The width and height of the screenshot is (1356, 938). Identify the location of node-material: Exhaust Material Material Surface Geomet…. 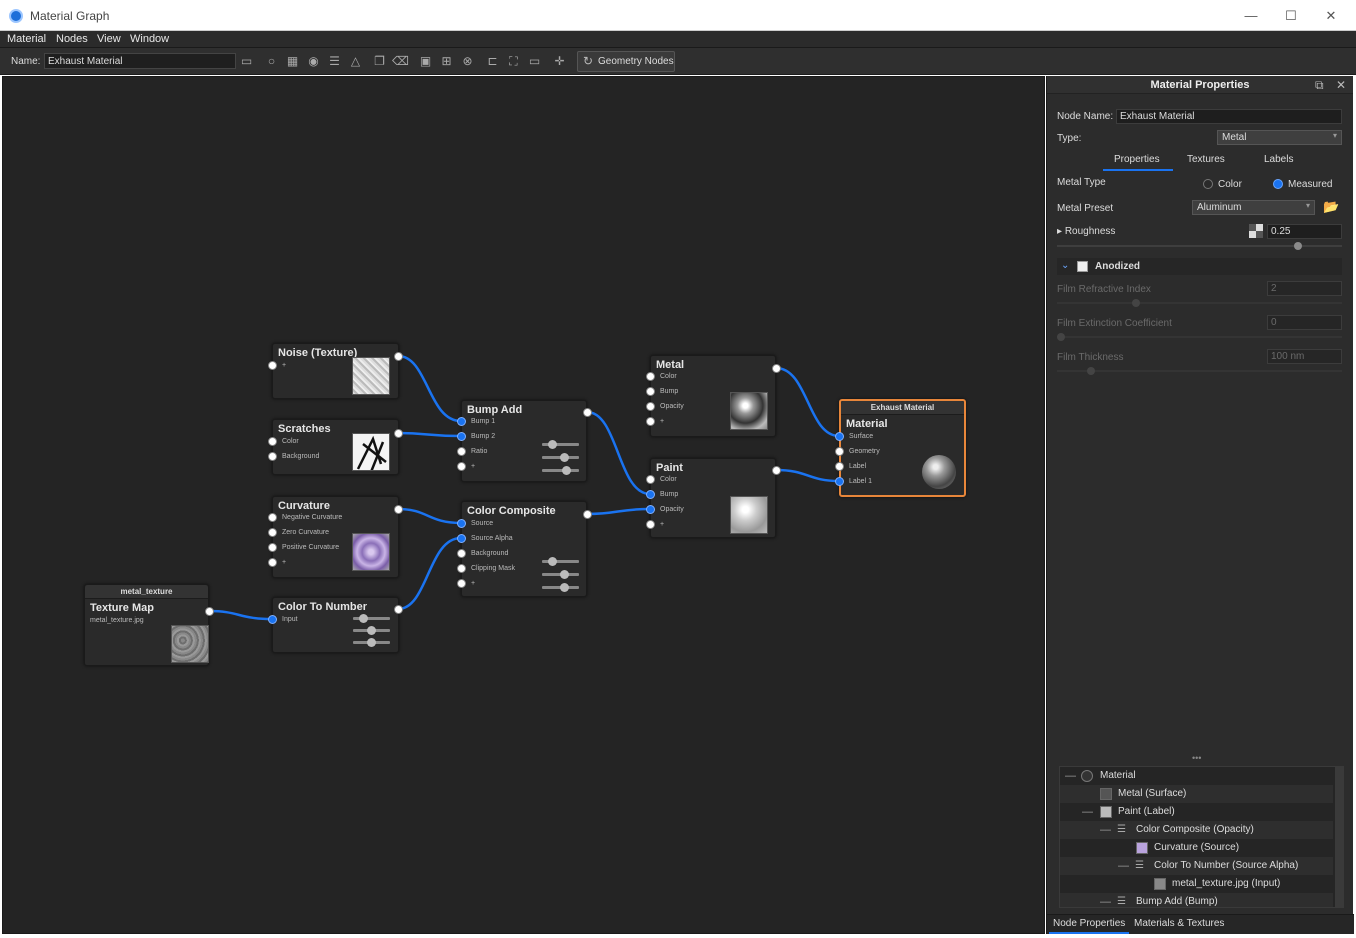
(900, 448).